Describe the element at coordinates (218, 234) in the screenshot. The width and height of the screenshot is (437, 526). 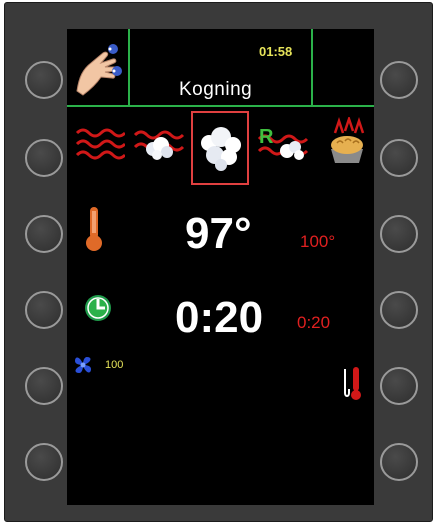
I see `temperature-actual: 97°` at that location.